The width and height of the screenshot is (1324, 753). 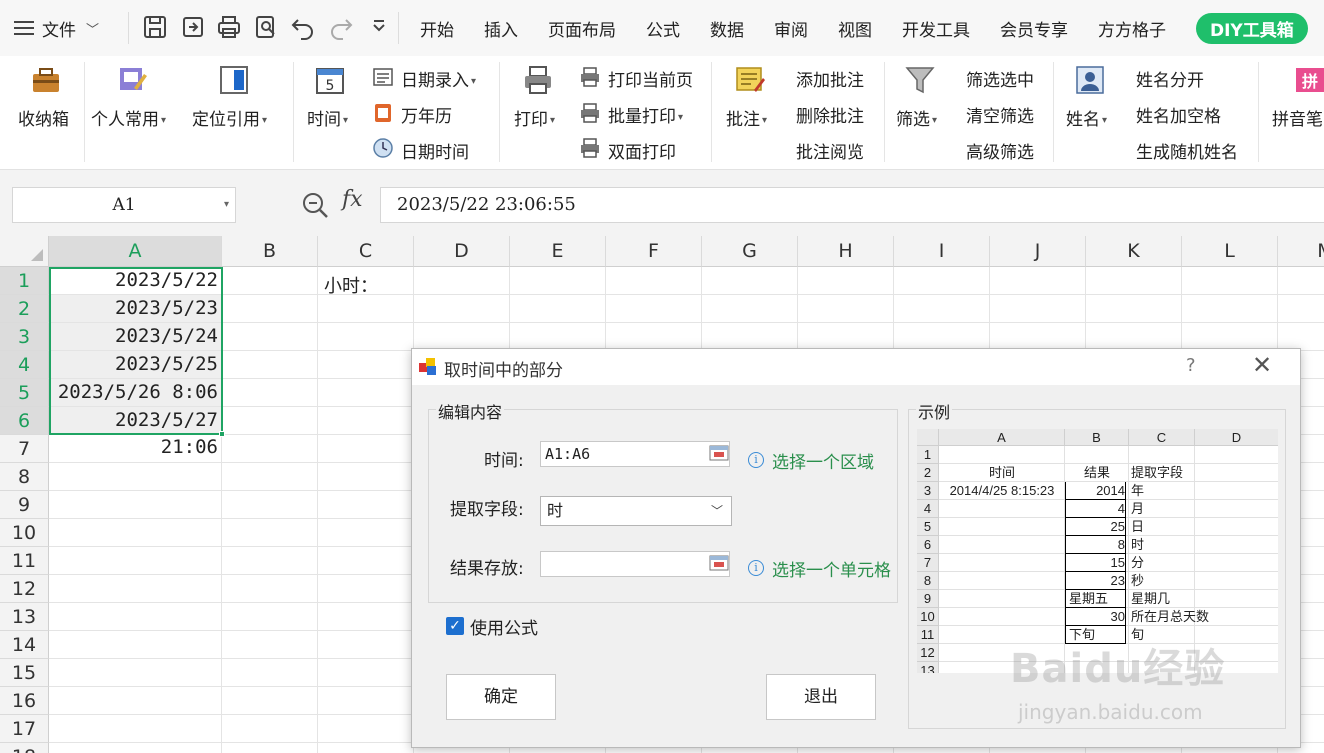 I want to click on save-icon, so click(x=155, y=27).